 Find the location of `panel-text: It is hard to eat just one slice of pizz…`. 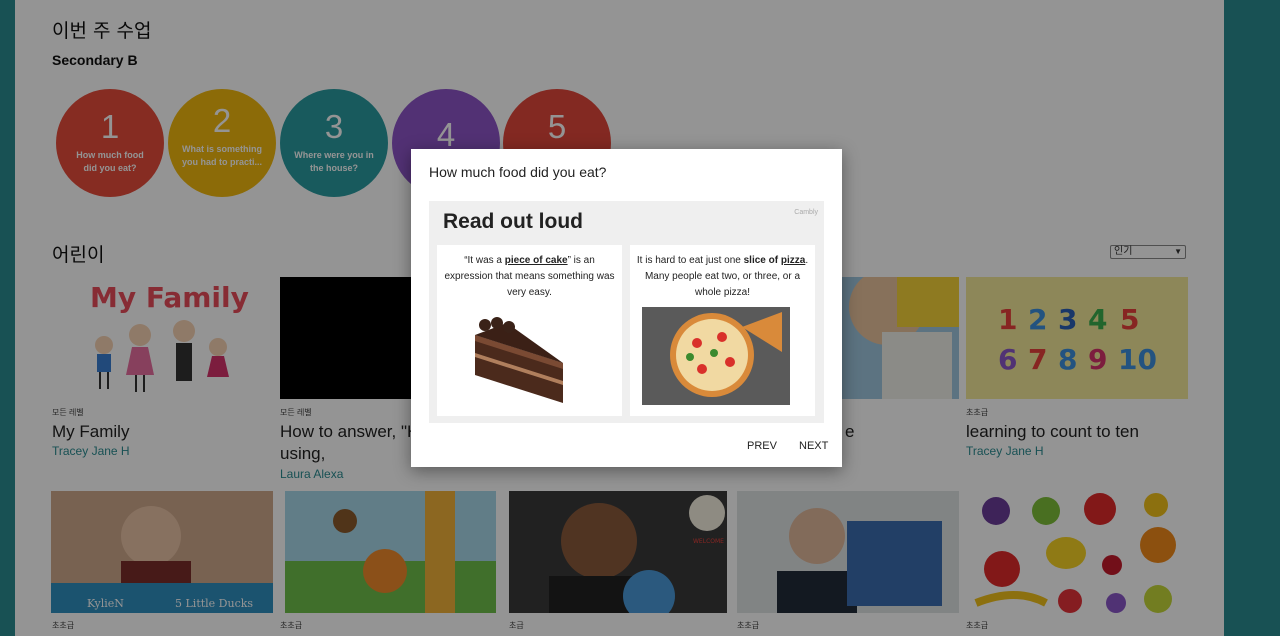

panel-text: It is hard to eat just one slice of pizz… is located at coordinates (722, 276).